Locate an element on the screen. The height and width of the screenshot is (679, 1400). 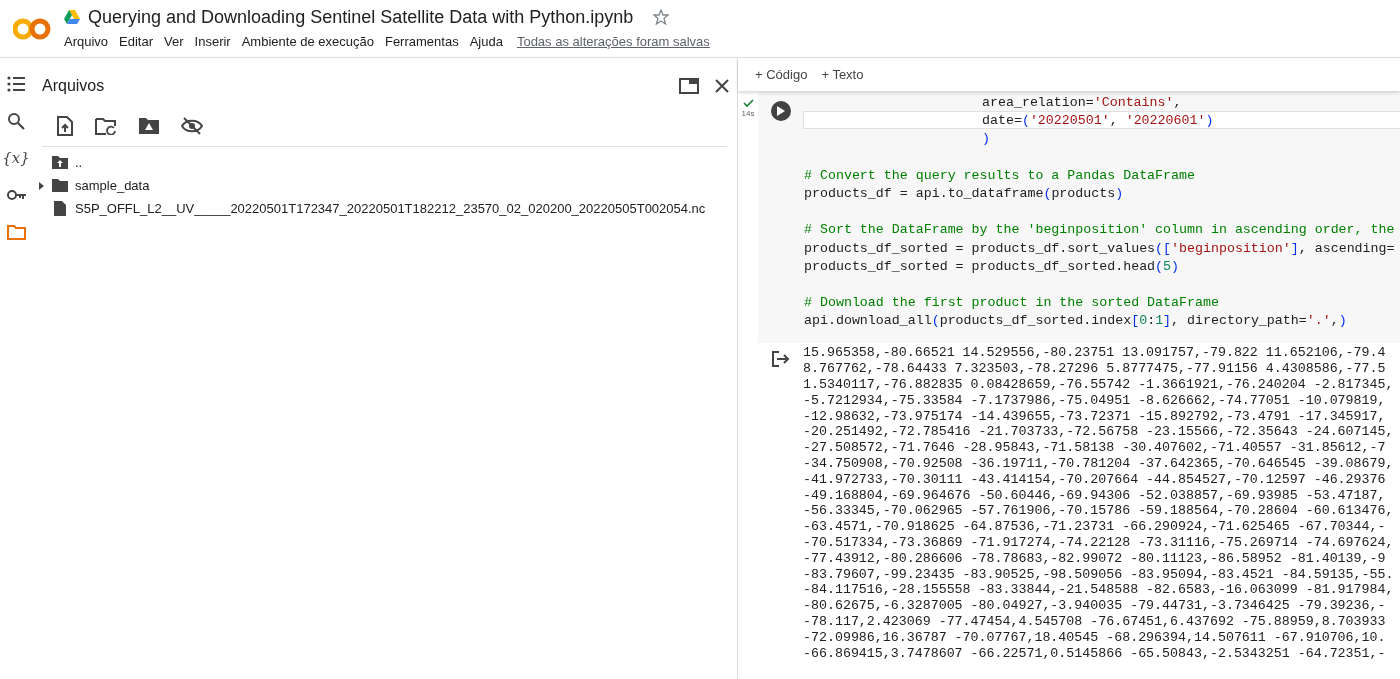
output-line: 8.767762,-78.64433 7.323503,-78.27296 5.8777475,-77.91156 4.4308586,-77.5 is located at coordinates (1095, 369).